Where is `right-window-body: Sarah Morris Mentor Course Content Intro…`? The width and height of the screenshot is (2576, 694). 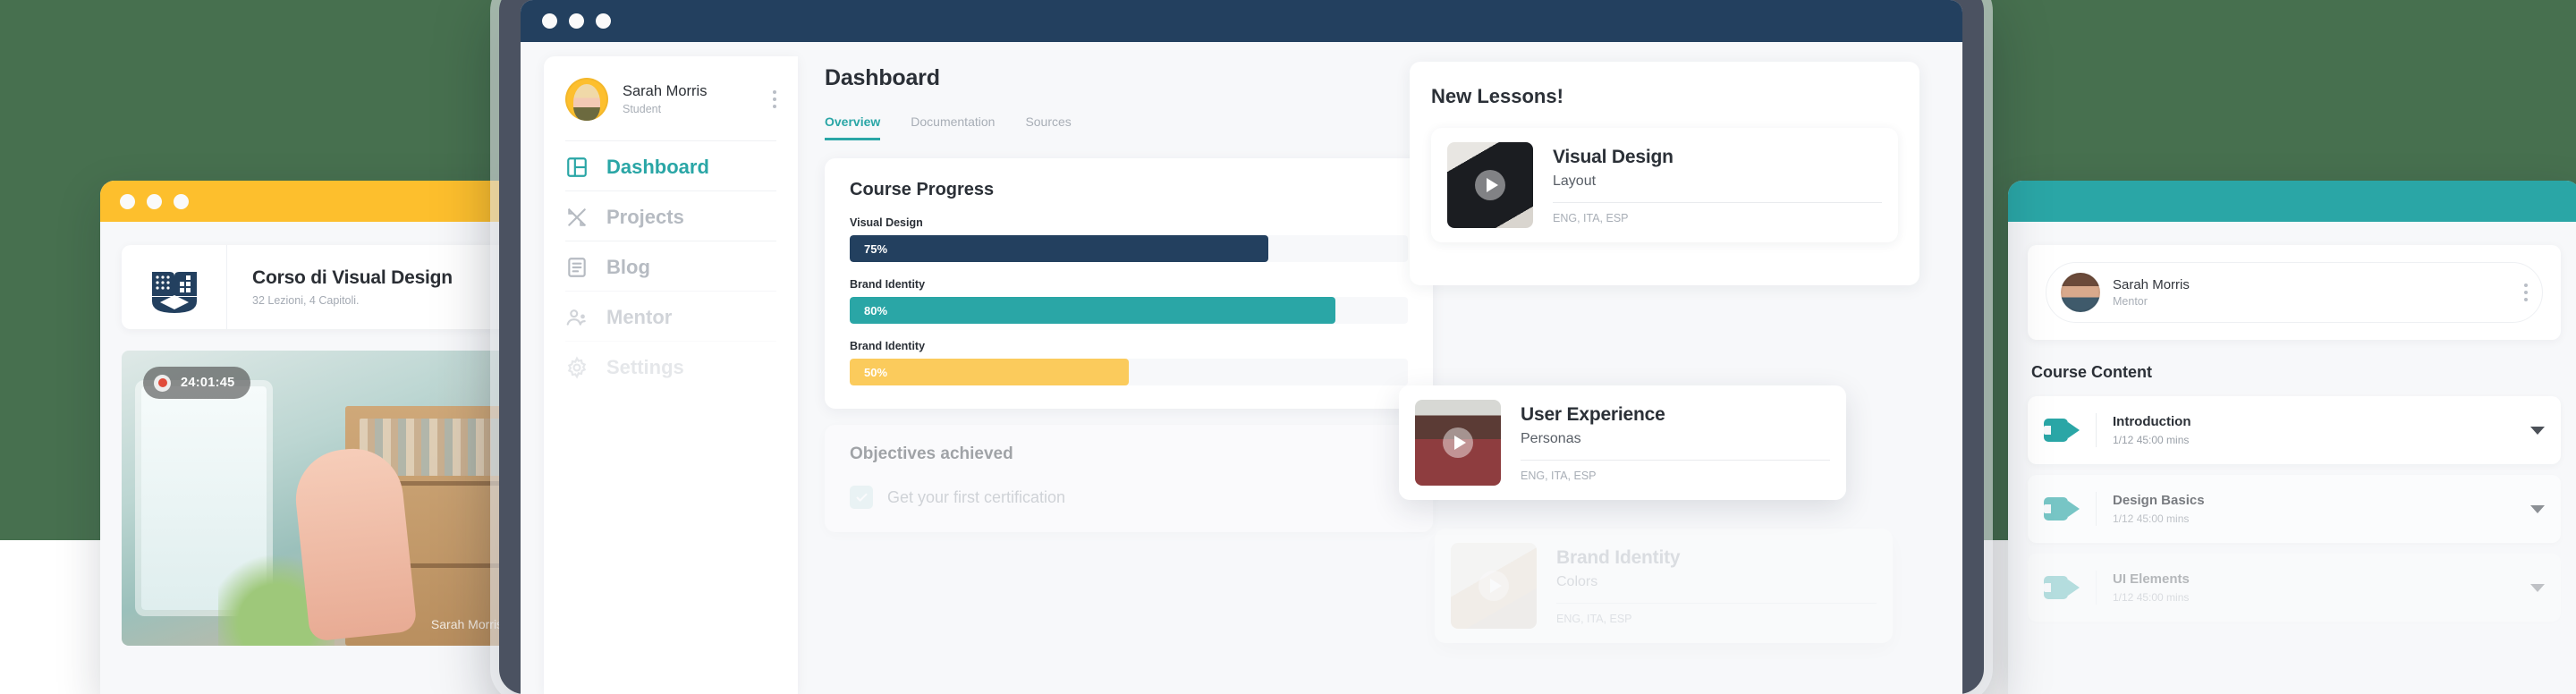 right-window-body: Sarah Morris Mentor Course Content Intro… is located at coordinates (2292, 422).